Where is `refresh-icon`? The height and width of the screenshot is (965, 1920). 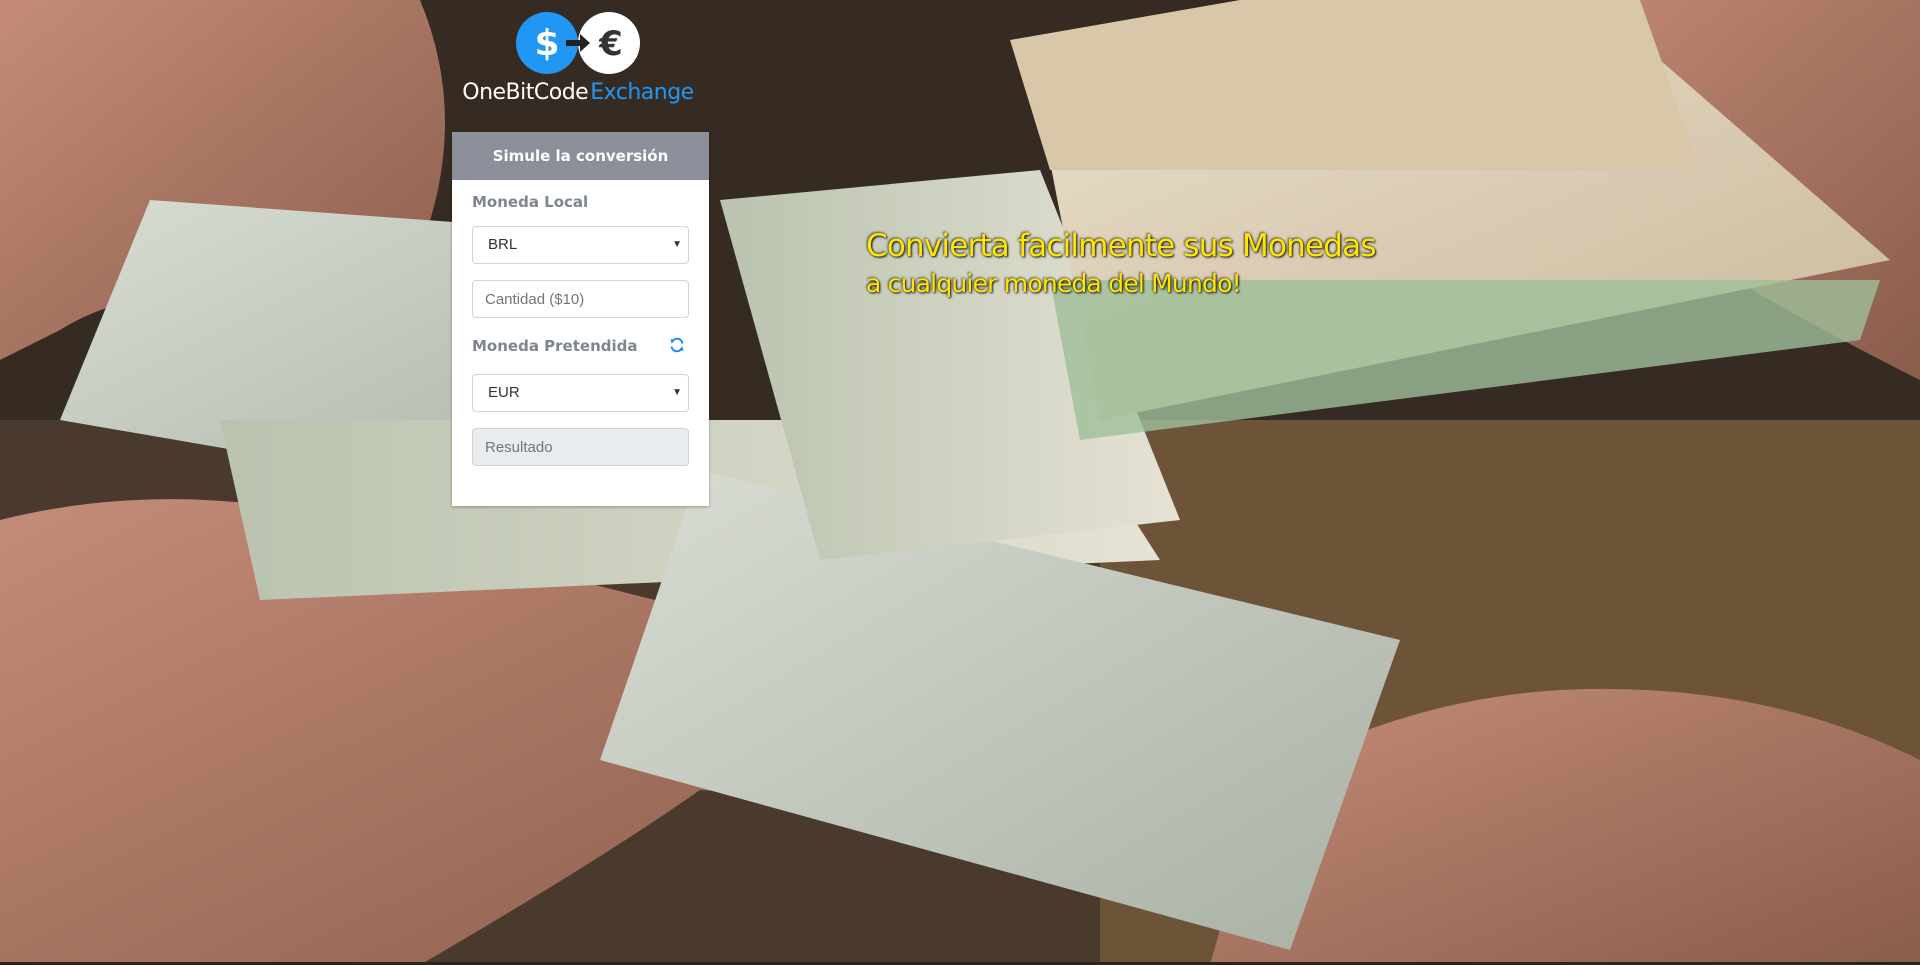
refresh-icon is located at coordinates (677, 345).